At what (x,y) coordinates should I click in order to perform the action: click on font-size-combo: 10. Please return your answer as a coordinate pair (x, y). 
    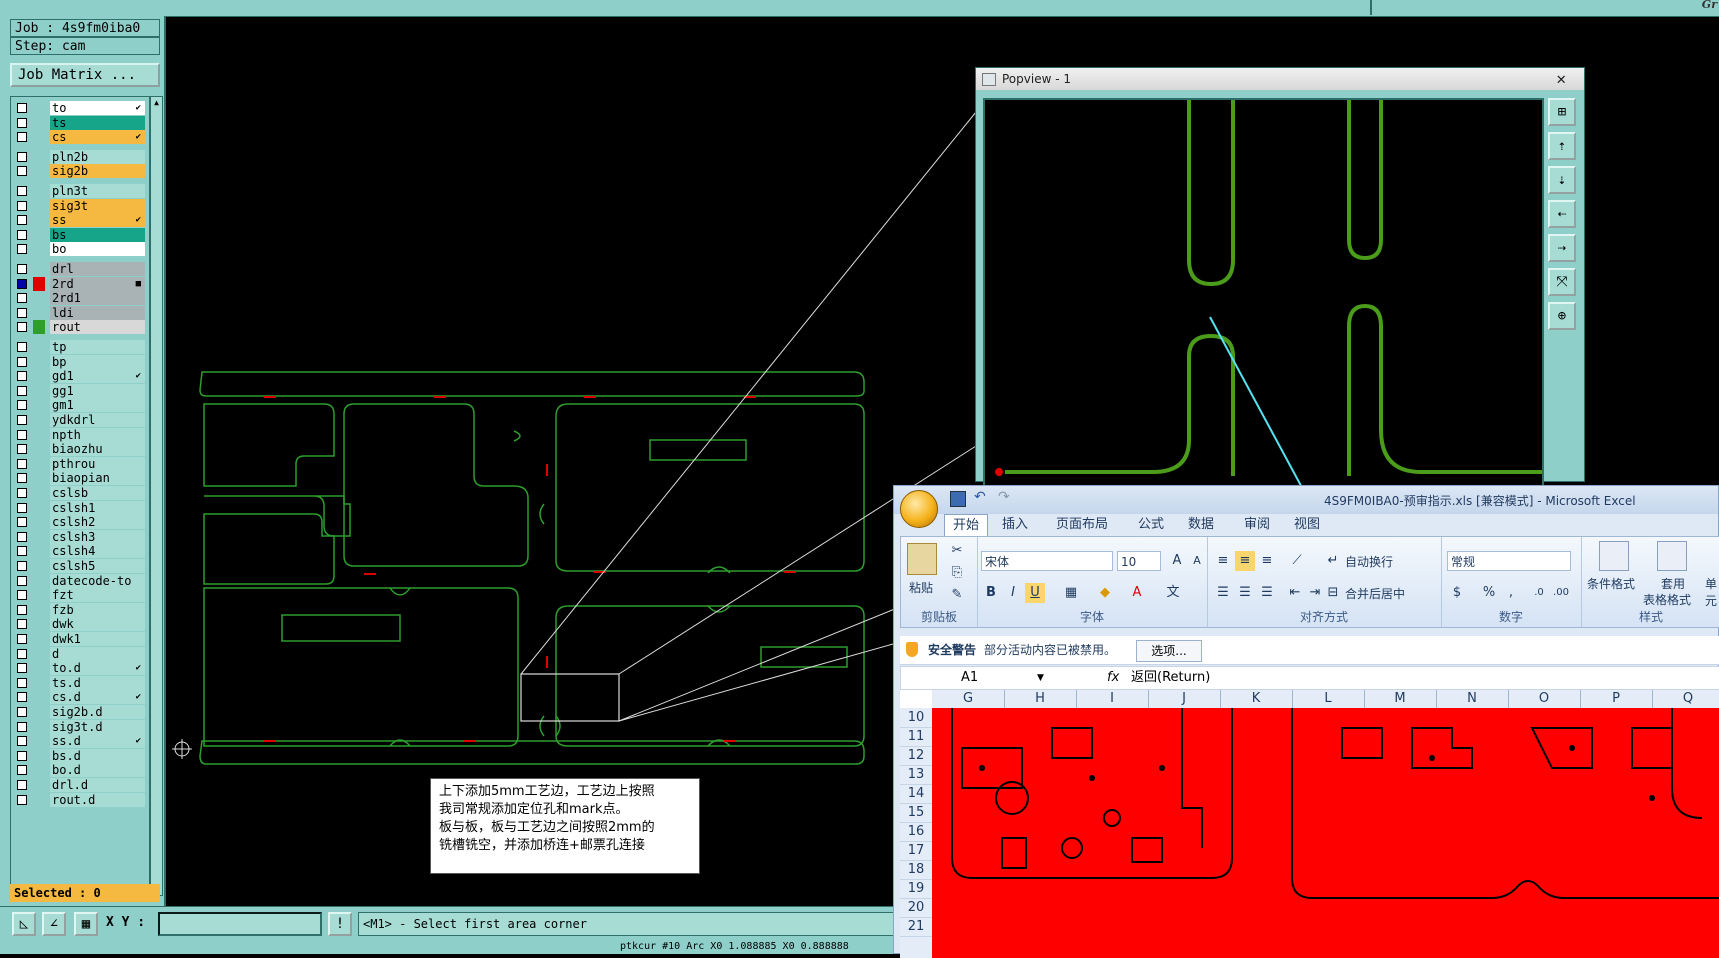
    Looking at the image, I should click on (1139, 561).